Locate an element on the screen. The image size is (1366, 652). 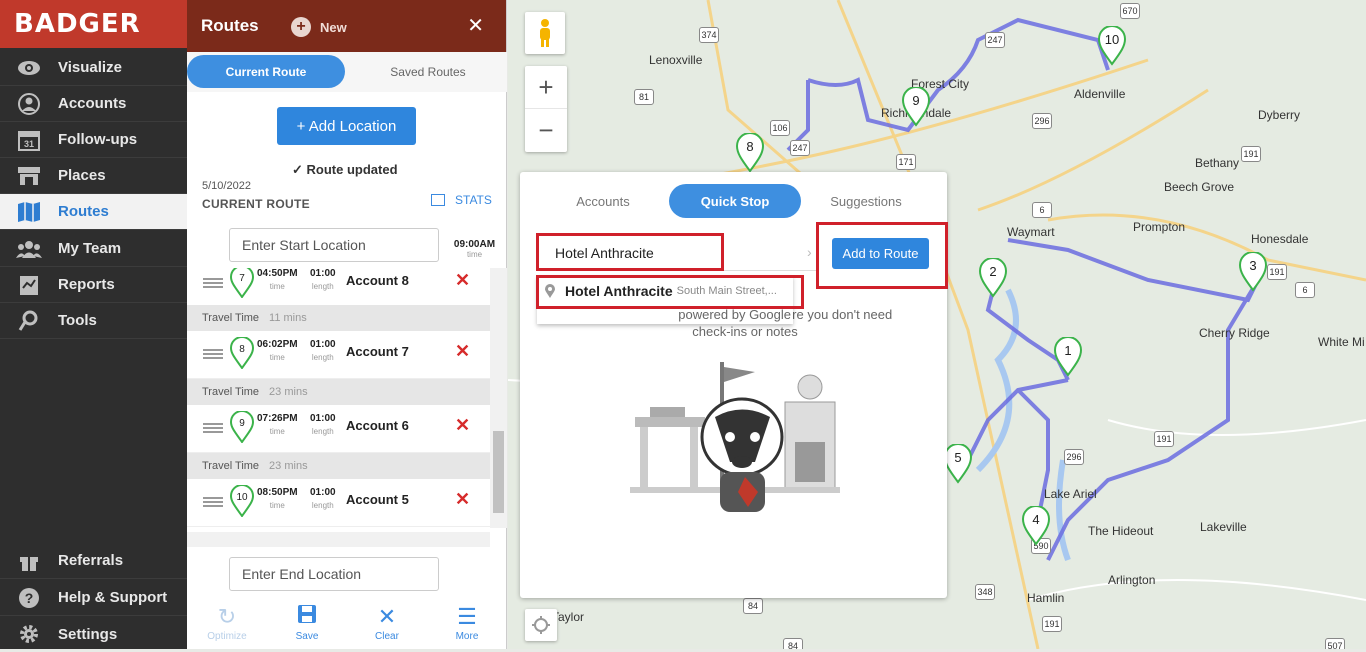
nav-item-my-team: My Team is located at coordinates (93, 249).